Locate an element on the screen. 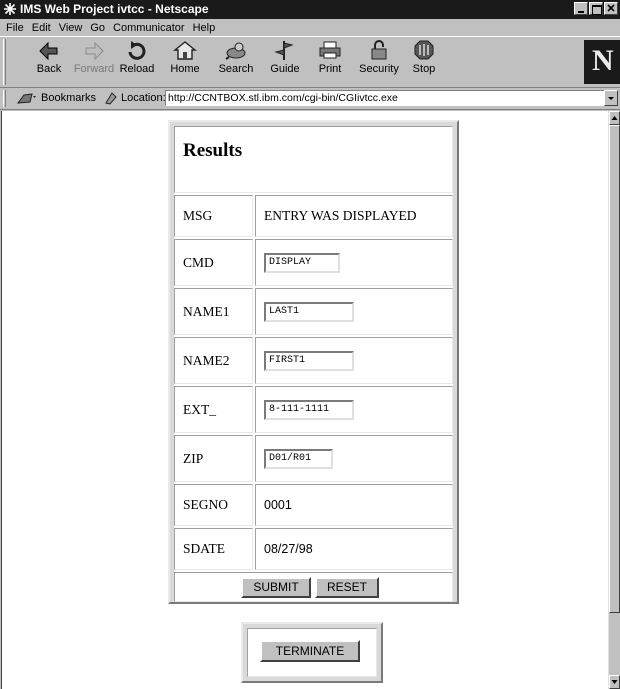 This screenshot has width=620, height=689. netscape-logo-letter: N is located at coordinates (603, 60).